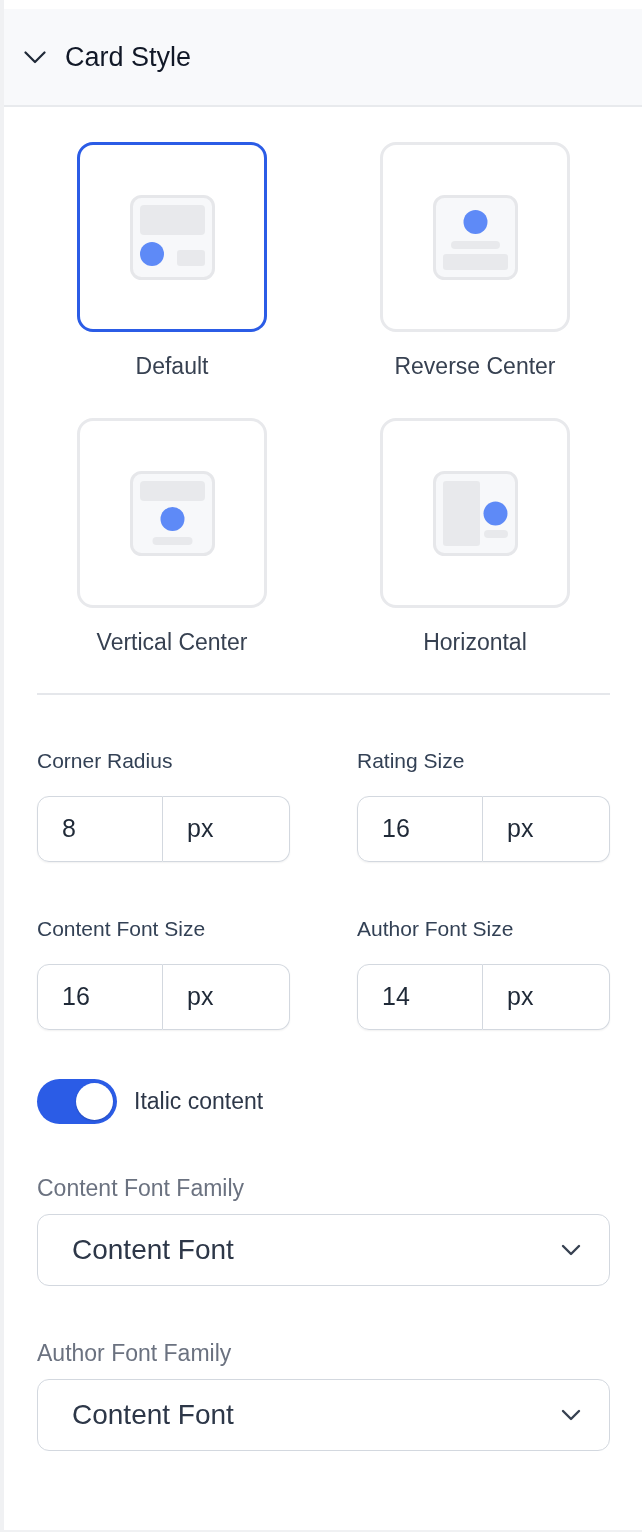  Describe the element at coordinates (122, 929) in the screenshot. I see `field-label: Content Font Size` at that location.